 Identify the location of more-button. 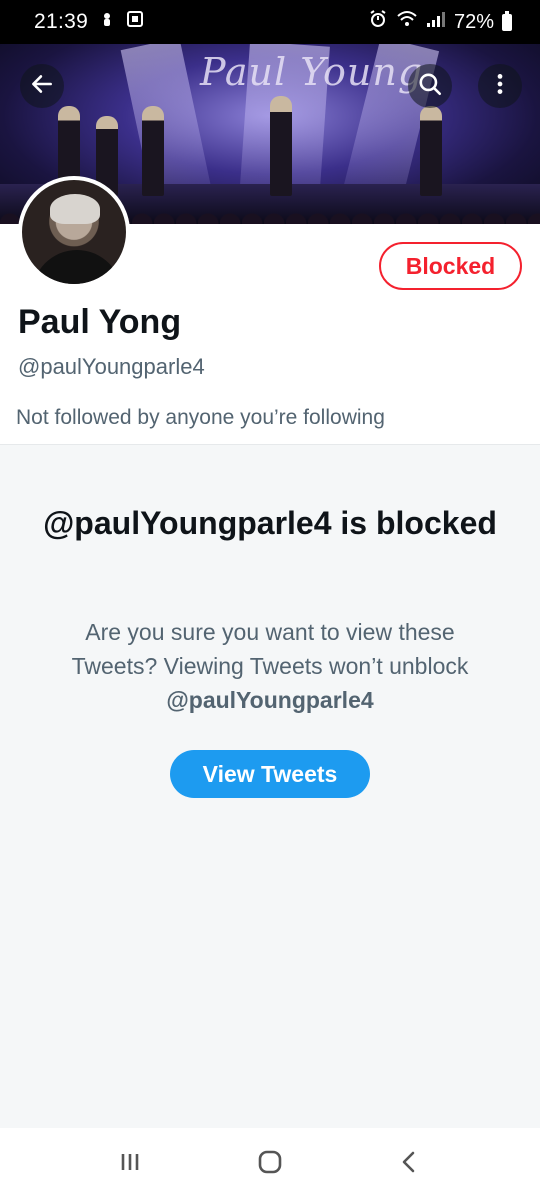
(500, 86).